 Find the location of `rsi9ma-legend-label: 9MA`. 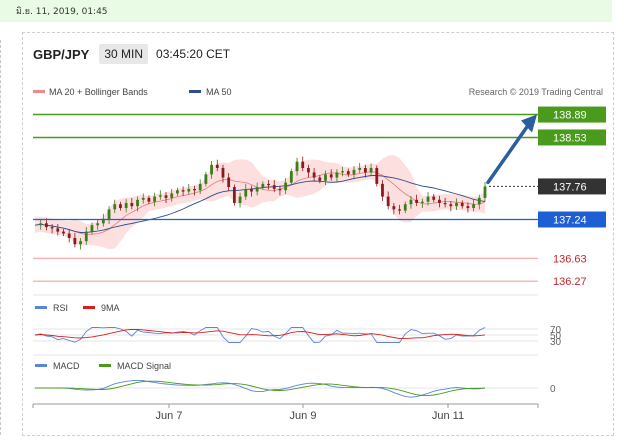

rsi9ma-legend-label: 9MA is located at coordinates (110, 308).